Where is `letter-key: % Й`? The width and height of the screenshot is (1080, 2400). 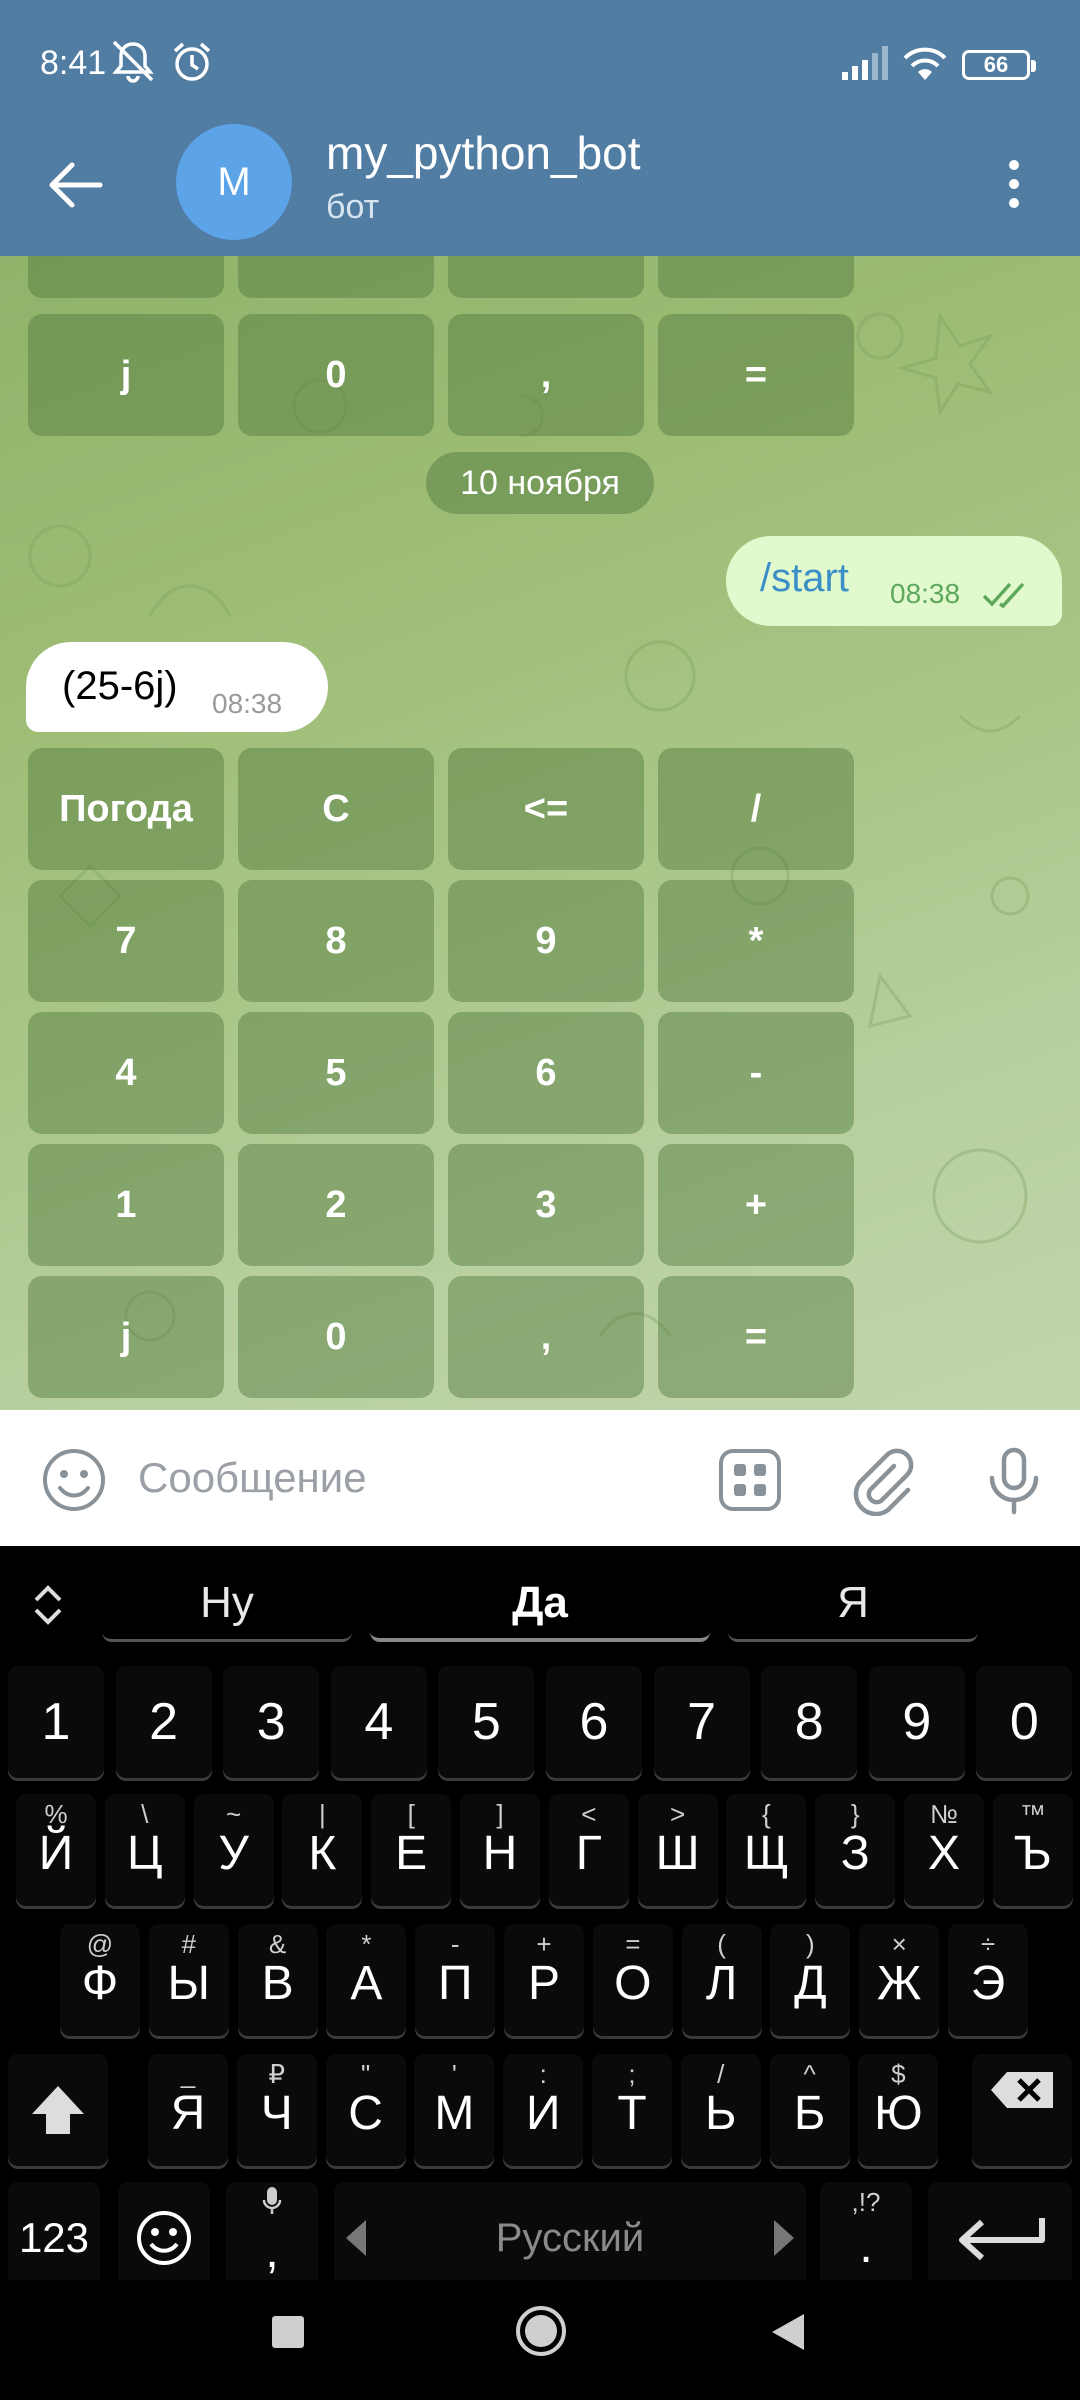 letter-key: % Й is located at coordinates (56, 1850).